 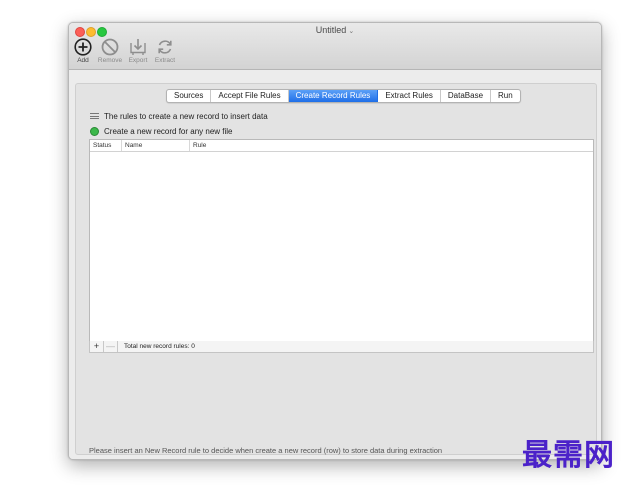 I want to click on window-title: Untitled ⌄, so click(x=335, y=30).